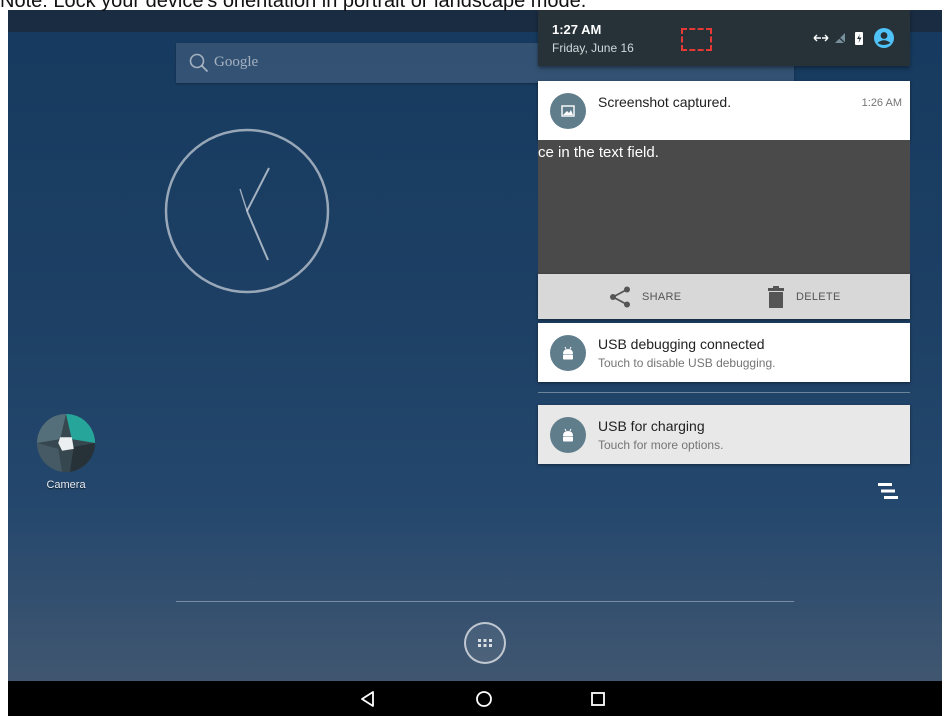  What do you see at coordinates (696, 39) in the screenshot?
I see `highlight-box` at bounding box center [696, 39].